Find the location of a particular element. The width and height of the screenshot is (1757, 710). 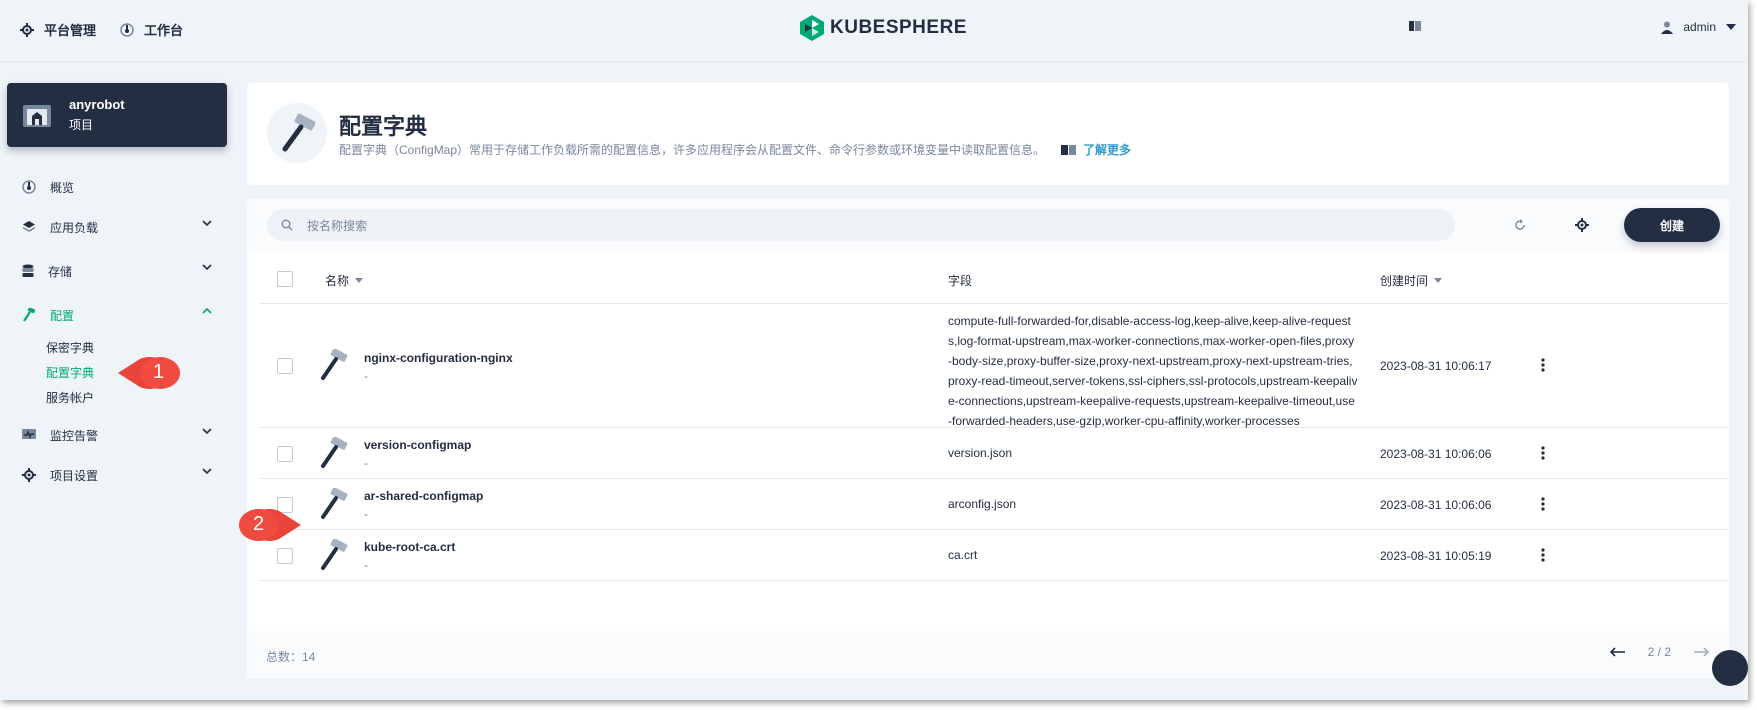

sidebar-item-label: 项目设置 is located at coordinates (74, 475).